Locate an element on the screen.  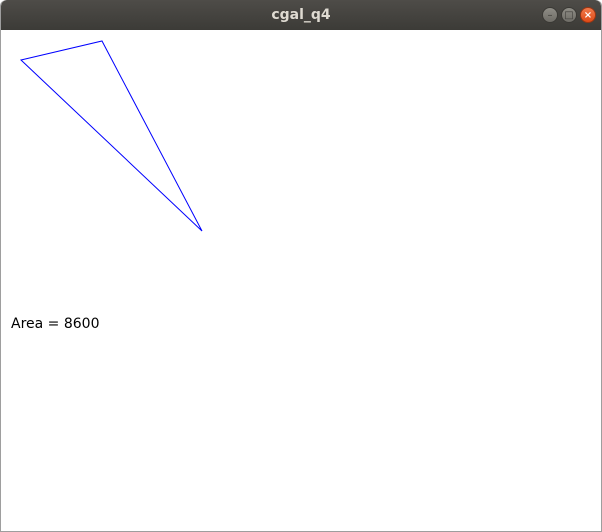
triangle-shape is located at coordinates (111, 136).